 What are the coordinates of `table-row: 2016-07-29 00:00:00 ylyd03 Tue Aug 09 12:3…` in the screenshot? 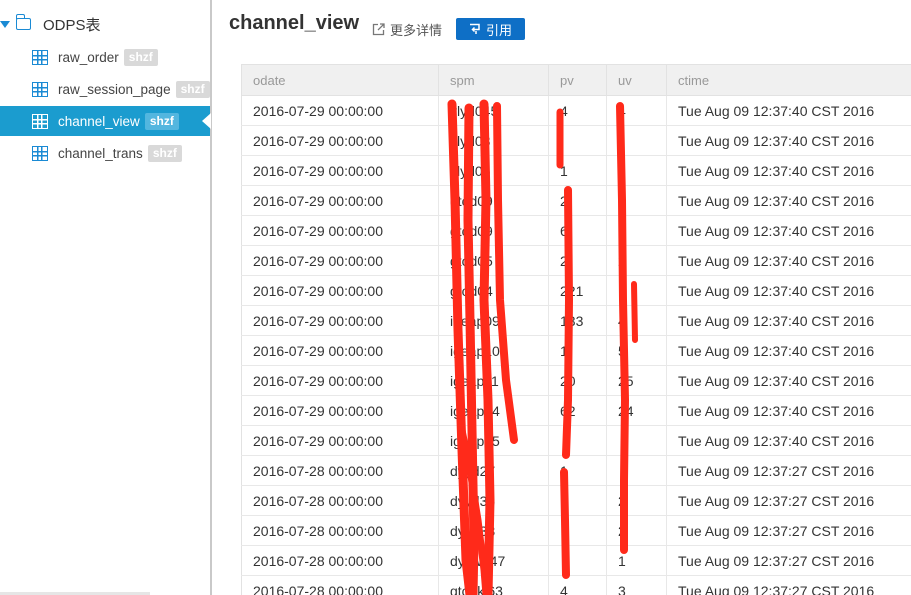 It's located at (576, 140).